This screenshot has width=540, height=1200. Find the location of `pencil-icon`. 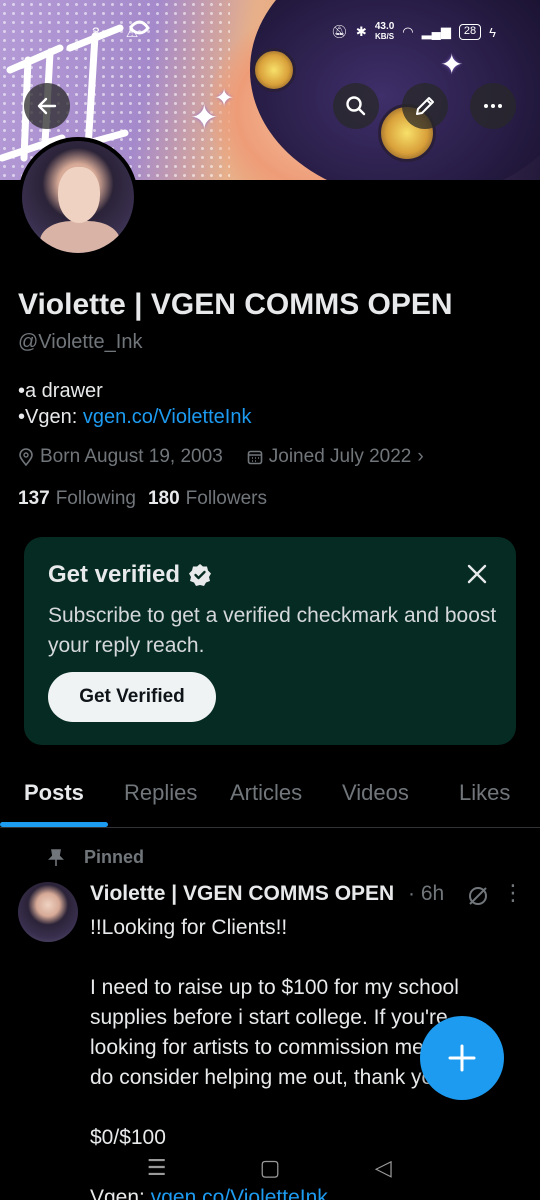

pencil-icon is located at coordinates (425, 106).